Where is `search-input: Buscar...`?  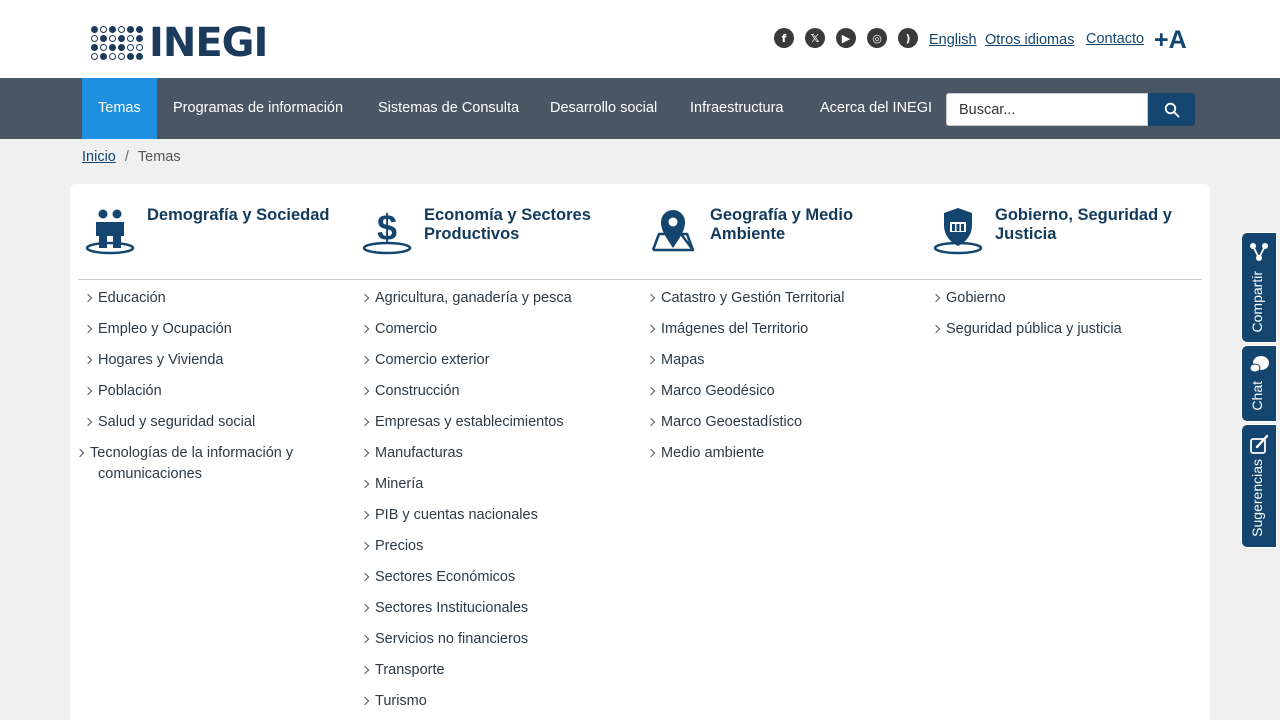
search-input: Buscar... is located at coordinates (1047, 109).